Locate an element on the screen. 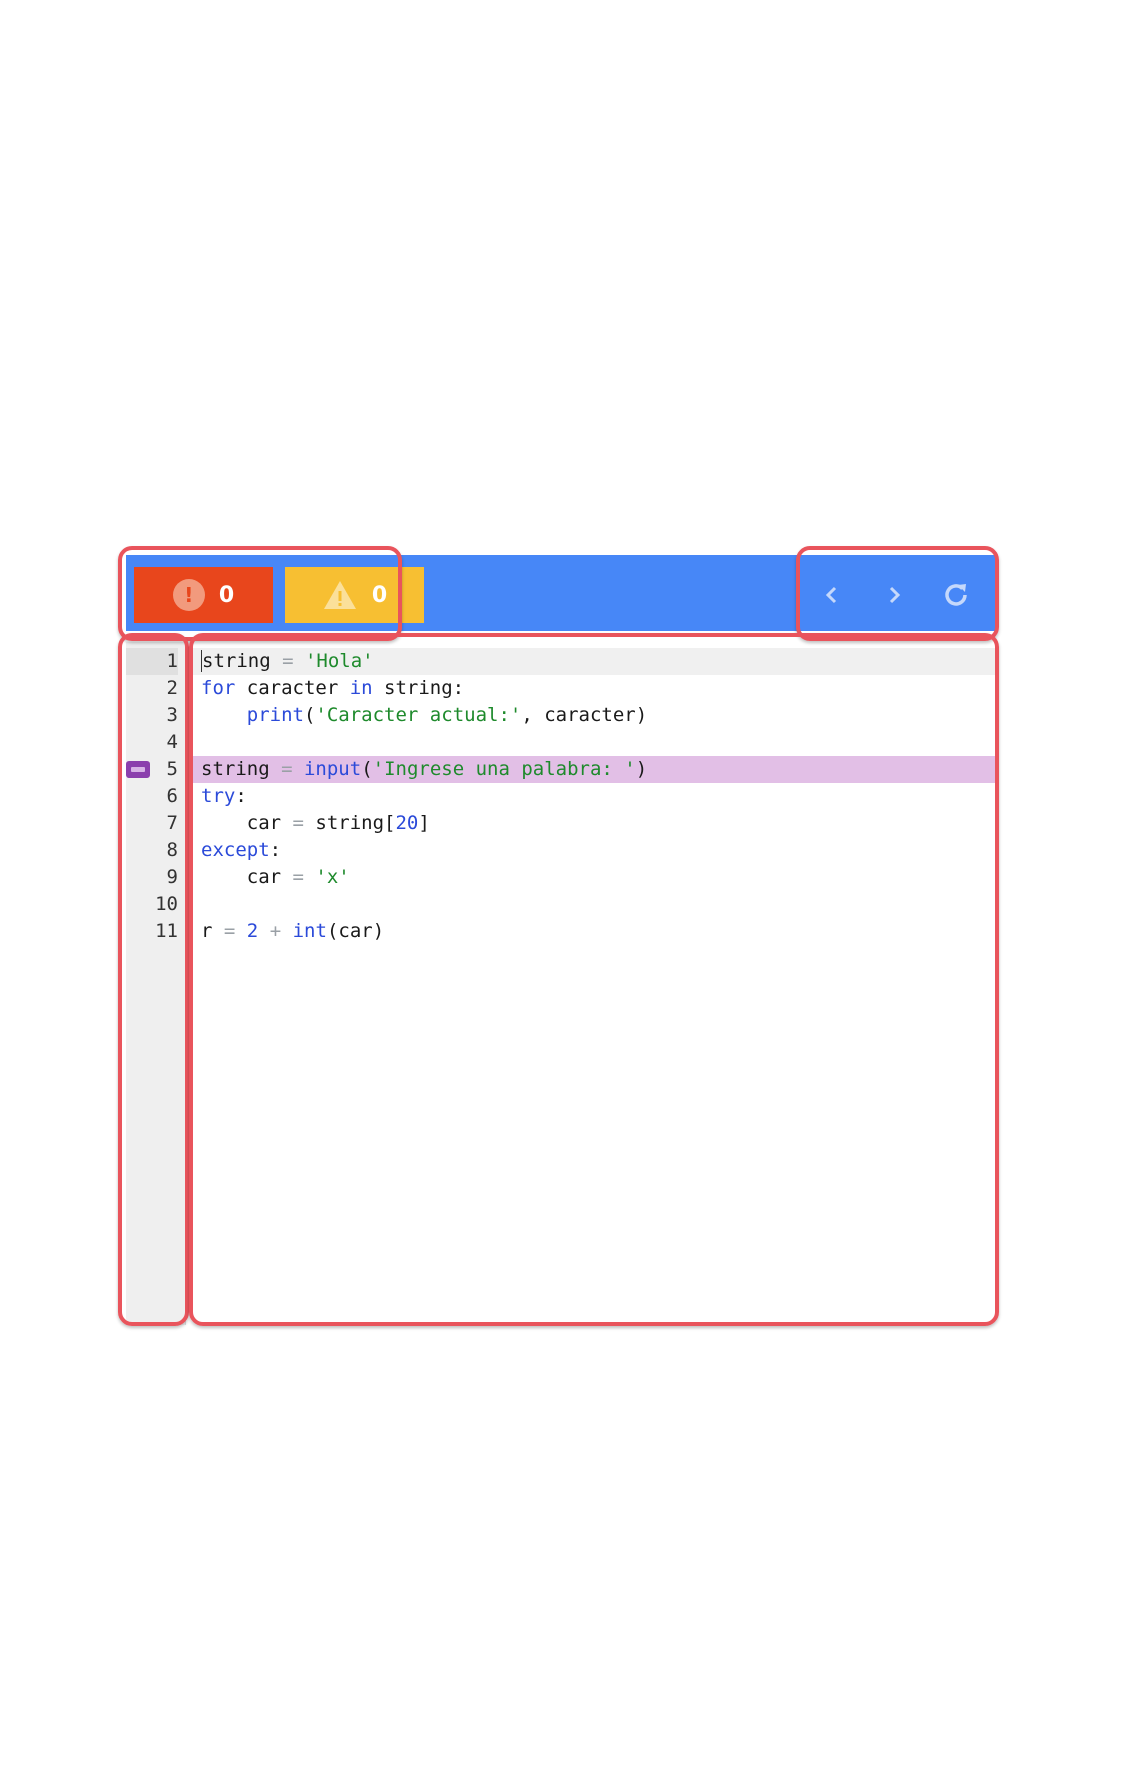 This screenshot has width=1122, height=1774. next-button is located at coordinates (894, 595).